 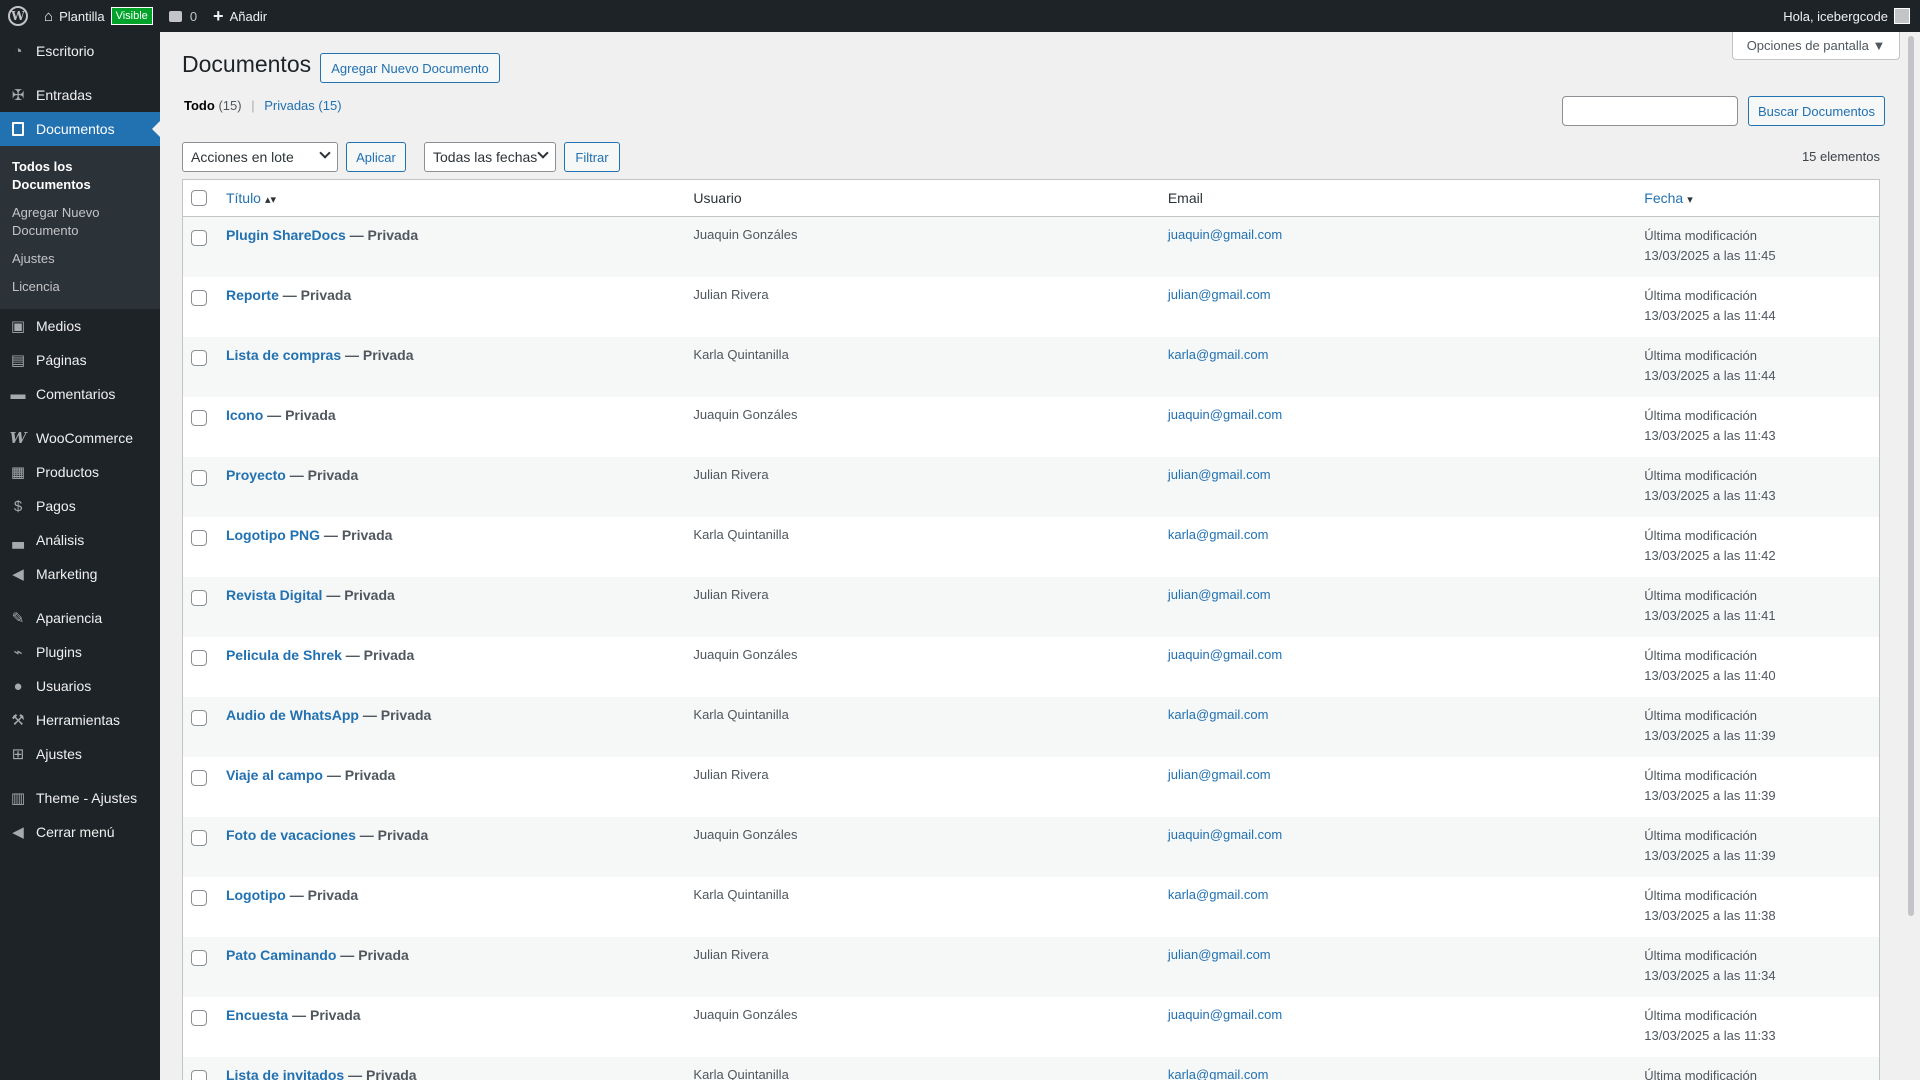 I want to click on collapse-menu-button: Cerrar menú, so click(x=80, y=832).